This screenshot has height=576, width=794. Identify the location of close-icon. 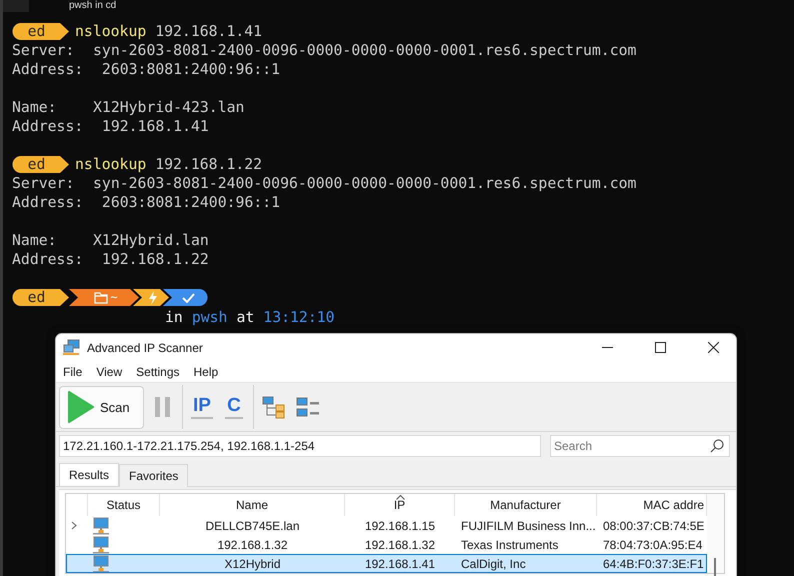
(713, 347).